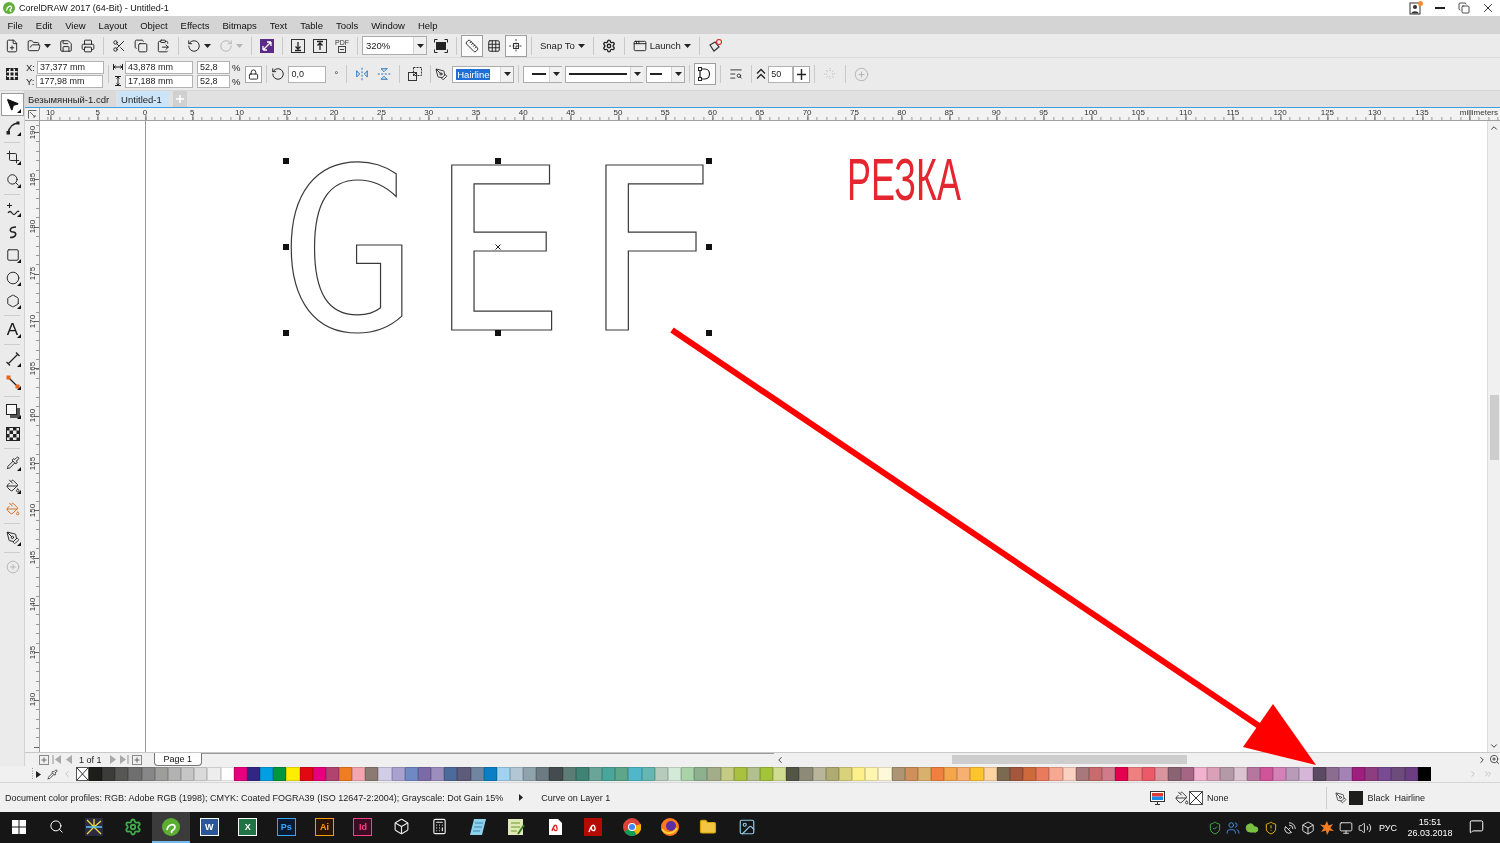  What do you see at coordinates (604, 74) in the screenshot?
I see `line-style-select` at bounding box center [604, 74].